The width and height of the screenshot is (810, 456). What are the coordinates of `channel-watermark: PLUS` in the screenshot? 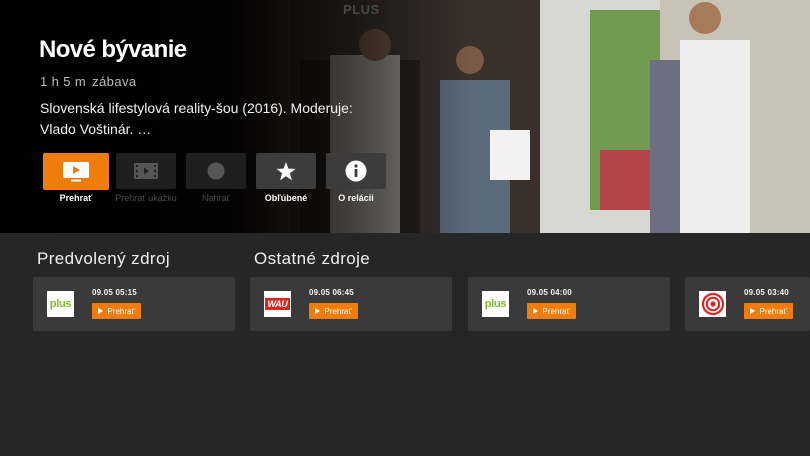 It's located at (361, 9).